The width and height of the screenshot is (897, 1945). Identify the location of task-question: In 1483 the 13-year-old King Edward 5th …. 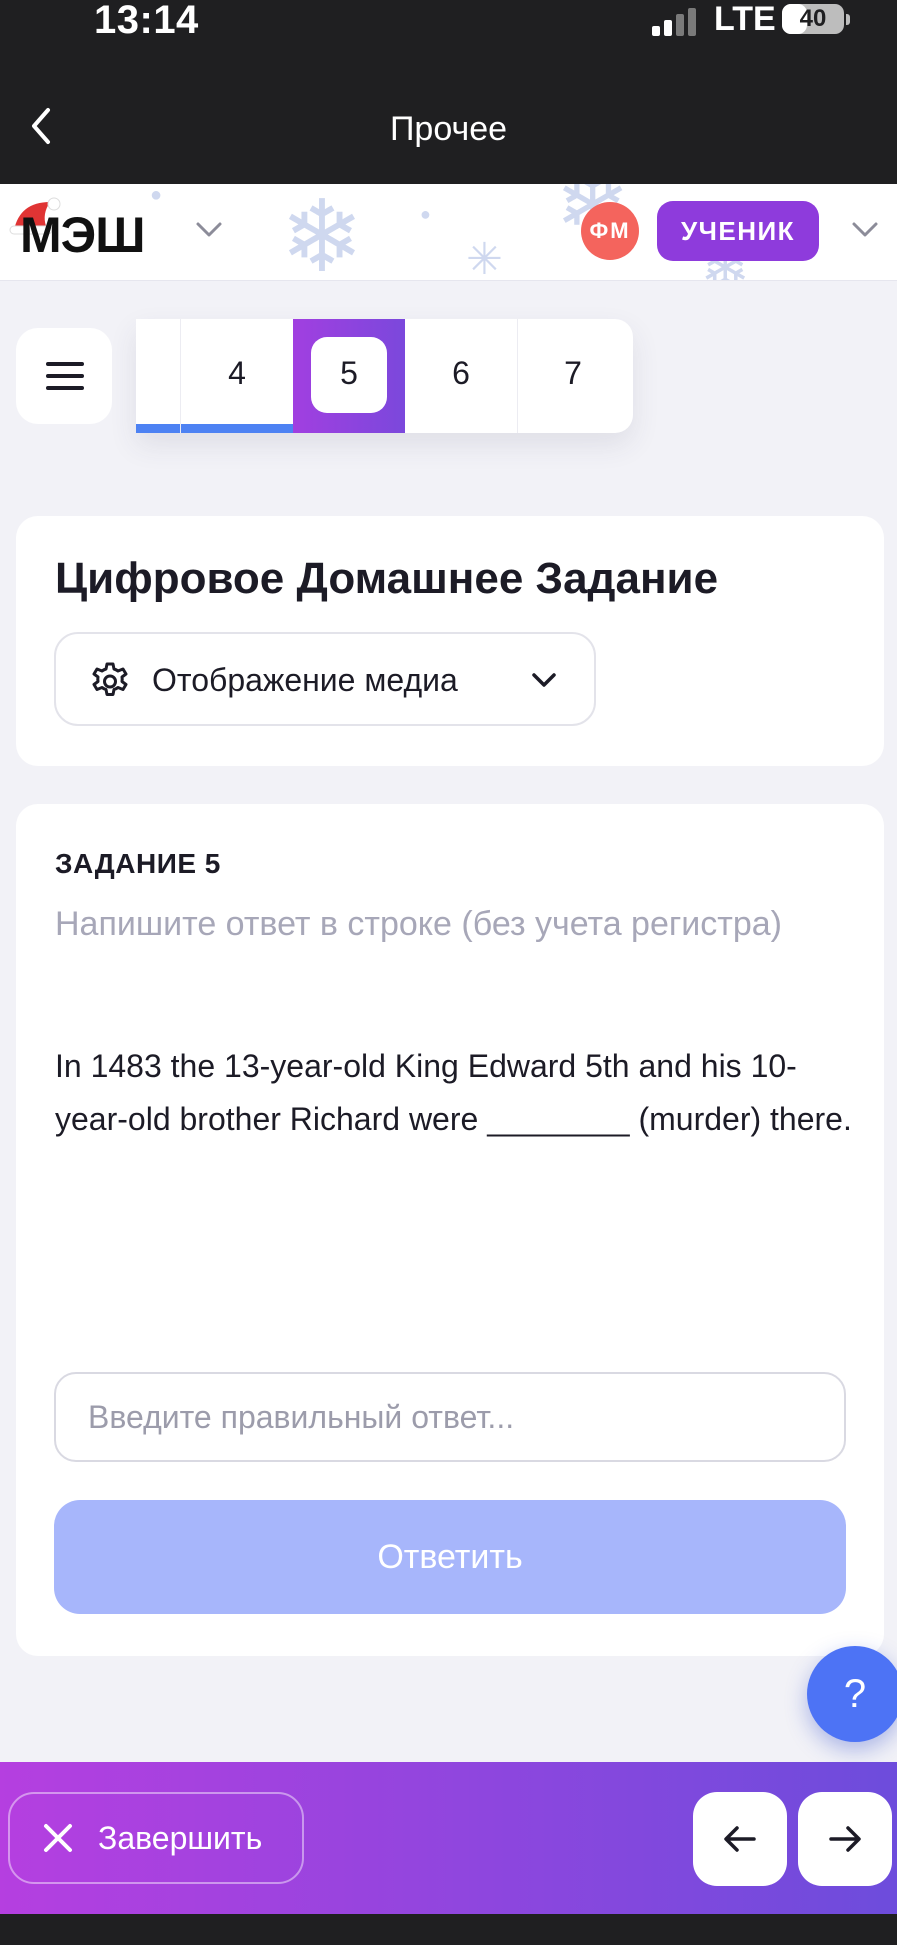
(453, 1092).